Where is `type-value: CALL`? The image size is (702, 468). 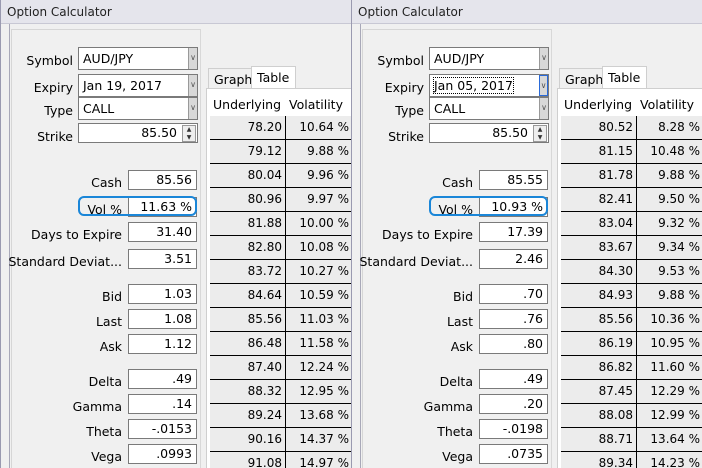 type-value: CALL is located at coordinates (450, 108).